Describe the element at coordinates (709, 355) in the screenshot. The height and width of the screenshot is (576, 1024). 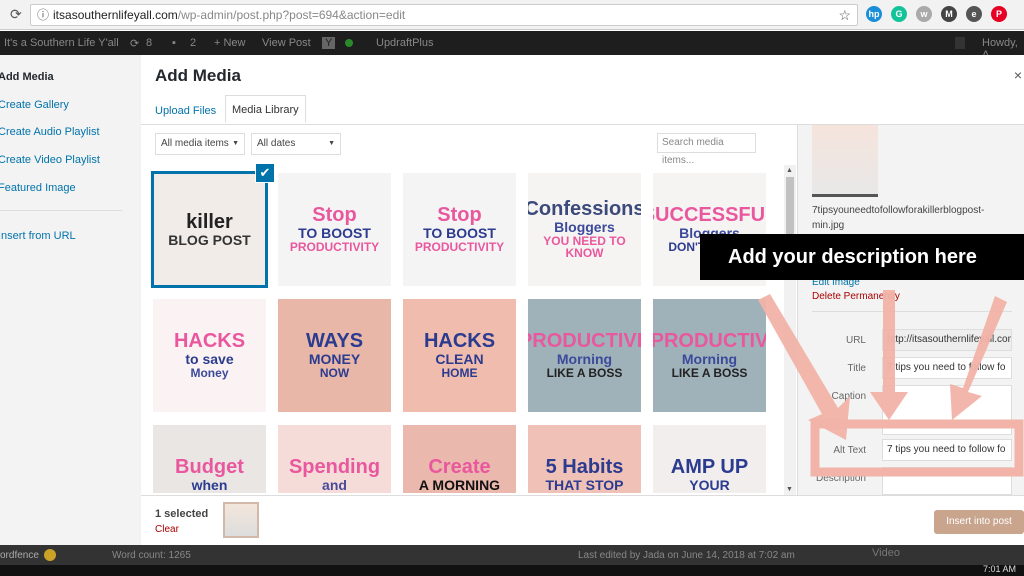
I see `media-tile: PRODUCTIV Morning LIKE A BOSS` at that location.